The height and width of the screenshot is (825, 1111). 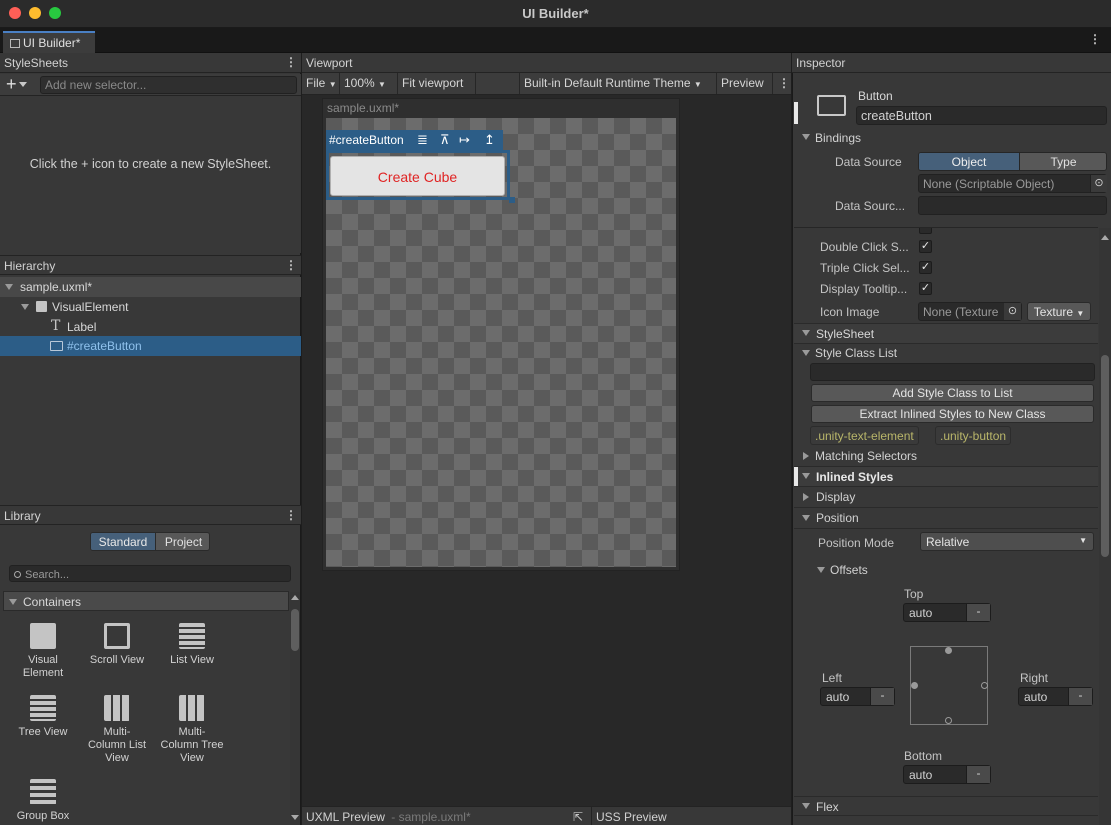 What do you see at coordinates (422, 140) in the screenshot?
I see `align-center-icon: ≣` at bounding box center [422, 140].